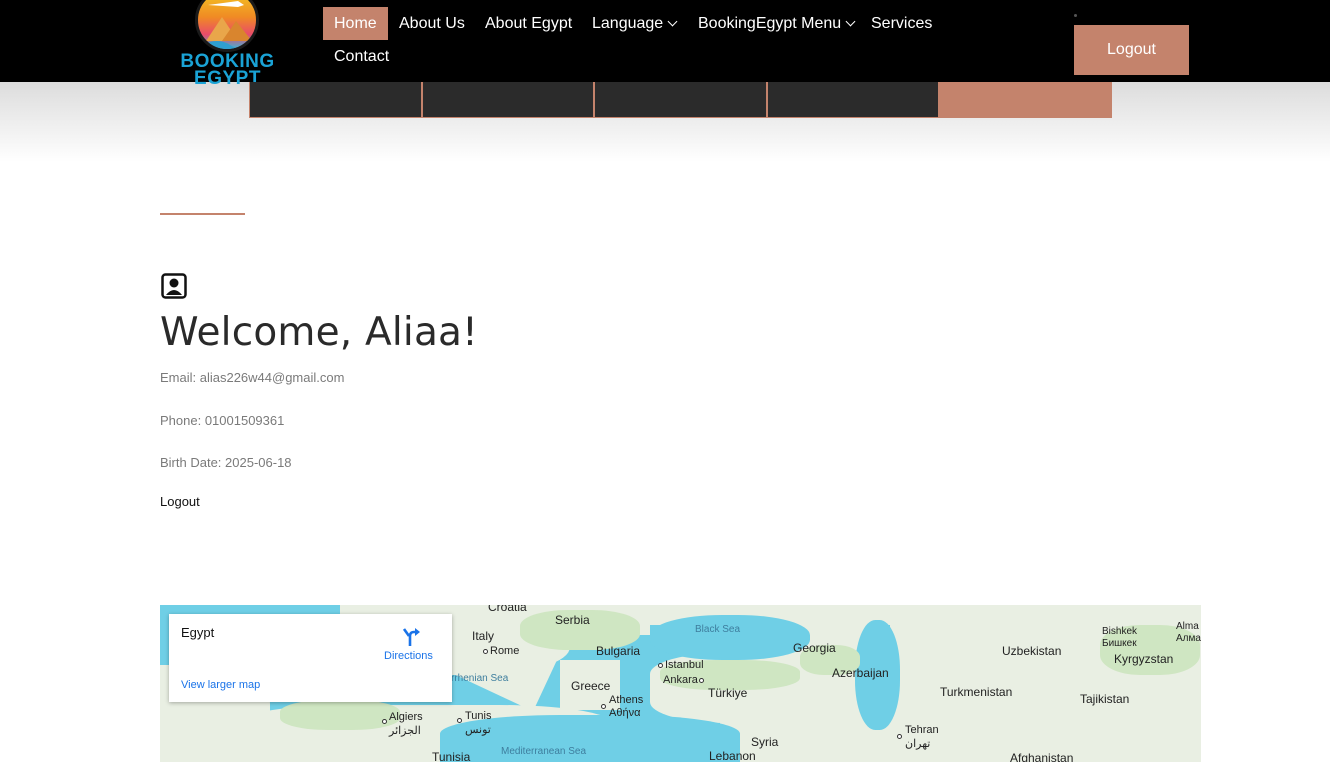 The image size is (1330, 762). I want to click on map-label-almaty-local: Алма, so click(1188, 638).